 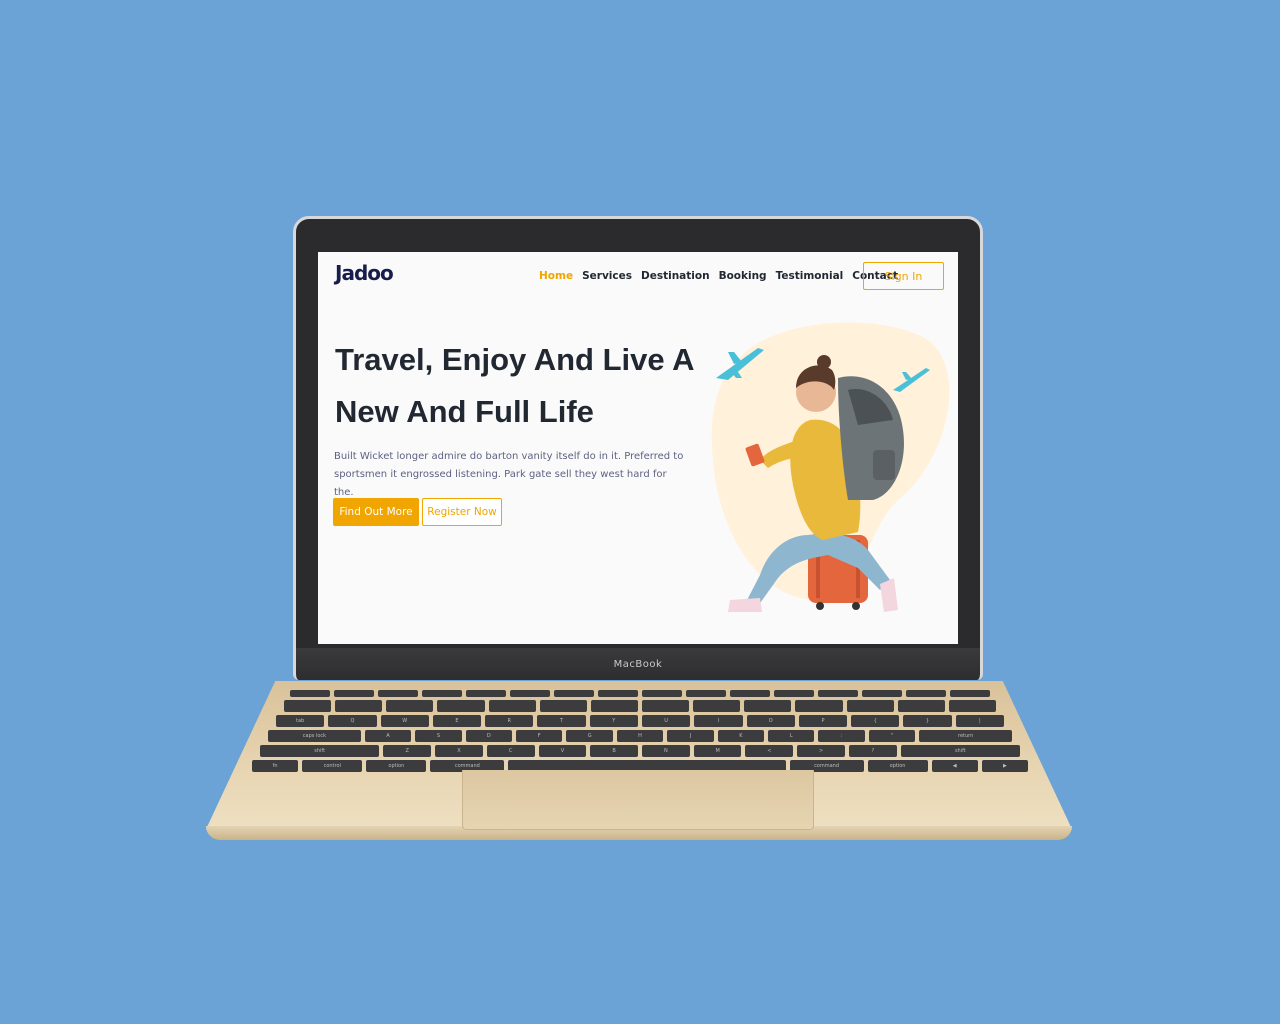 I want to click on key: caps lock, so click(x=314, y=736).